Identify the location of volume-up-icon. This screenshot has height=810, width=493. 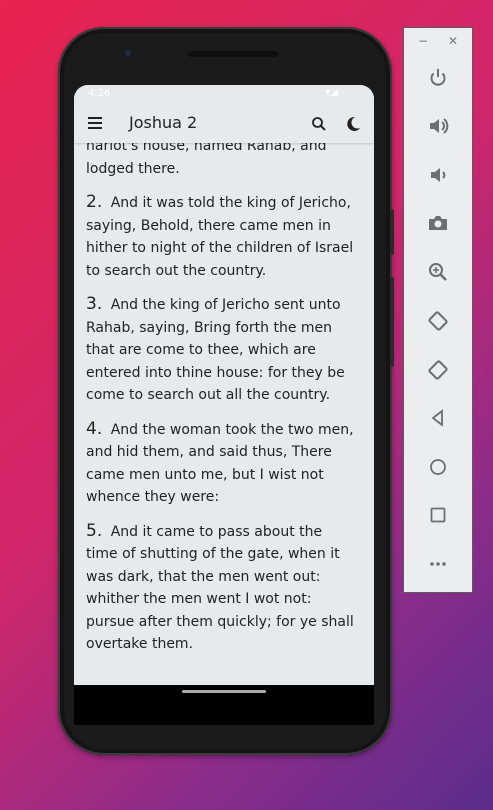
(438, 126).